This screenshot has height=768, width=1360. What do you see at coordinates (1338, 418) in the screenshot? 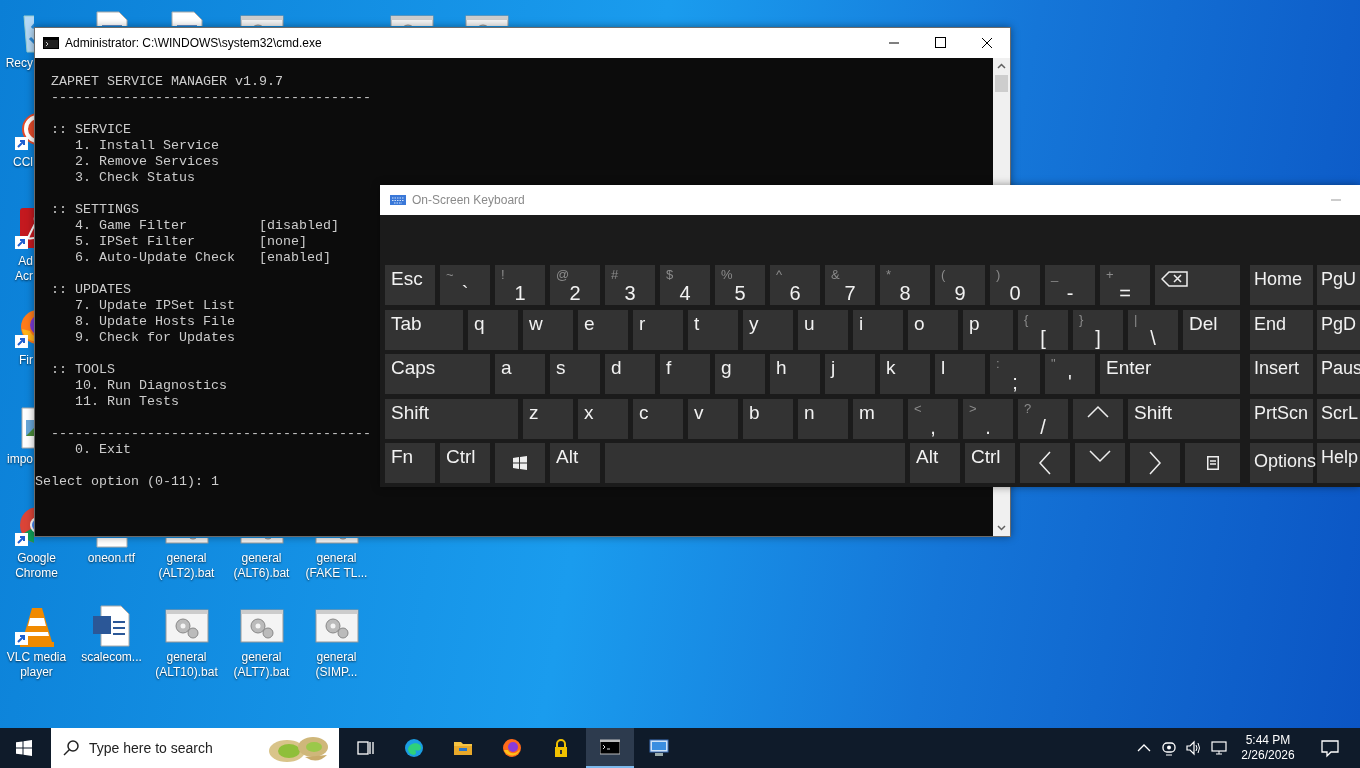
I see `keyboard-key: ScrL` at bounding box center [1338, 418].